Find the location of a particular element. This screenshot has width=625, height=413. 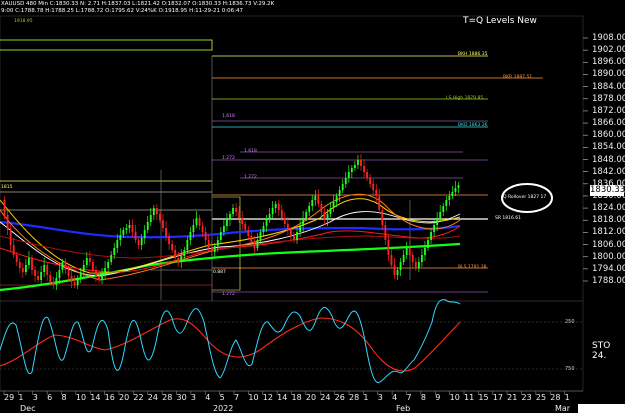

time-axis-label: 29 is located at coordinates (9, 397).